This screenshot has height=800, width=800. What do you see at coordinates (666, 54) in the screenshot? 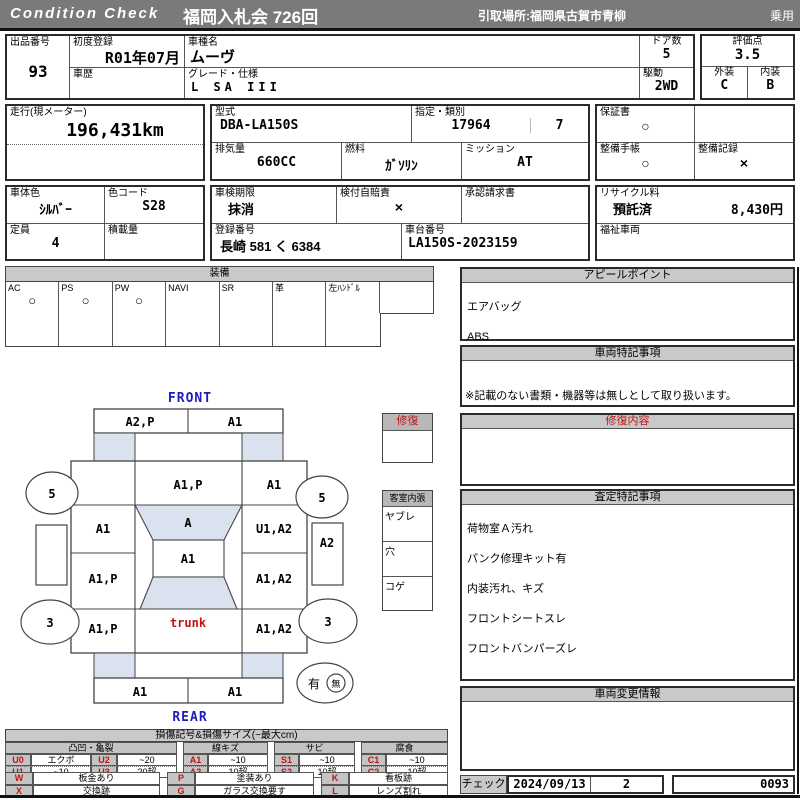
I see `doors-value: 5` at bounding box center [666, 54].